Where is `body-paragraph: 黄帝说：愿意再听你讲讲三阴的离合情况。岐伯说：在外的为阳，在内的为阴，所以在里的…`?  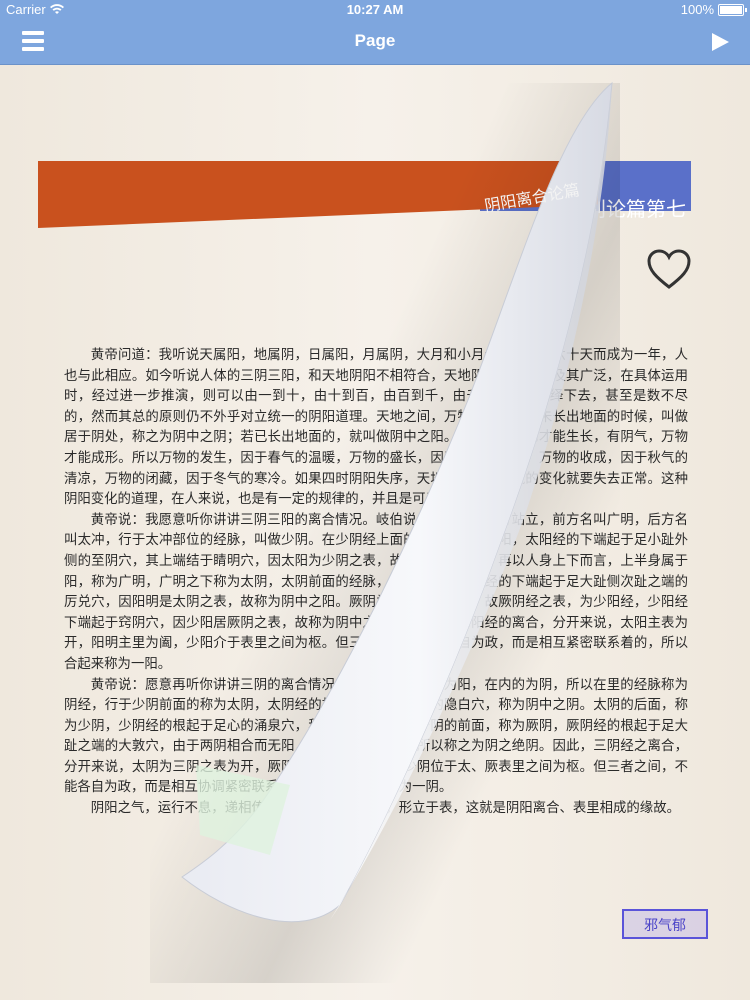
body-paragraph: 黄帝说：愿意再听你讲讲三阴的离合情况。岐伯说：在外的为阳，在内的为阴，所以在里的… is located at coordinates (376, 736).